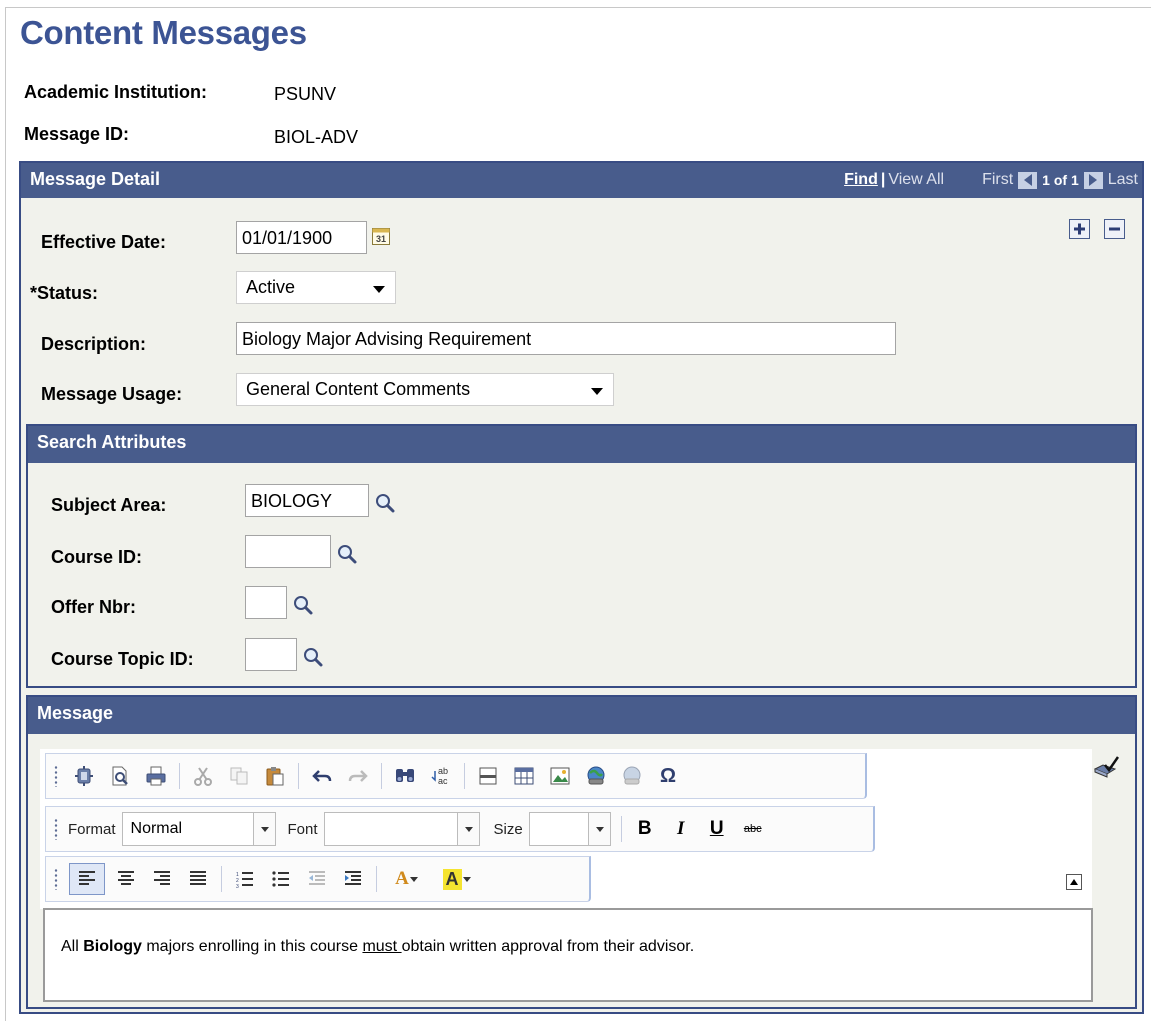  What do you see at coordinates (524, 776) in the screenshot?
I see `table-icon` at bounding box center [524, 776].